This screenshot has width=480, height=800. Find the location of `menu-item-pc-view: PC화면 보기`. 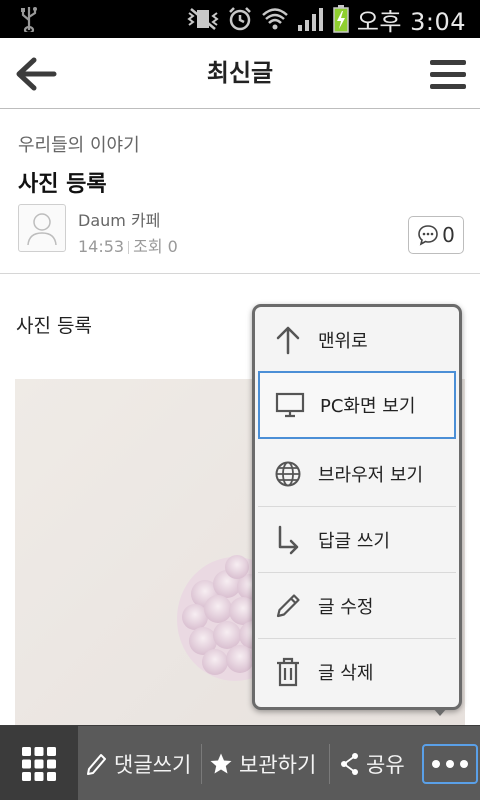

menu-item-pc-view: PC화면 보기 is located at coordinates (357, 405).